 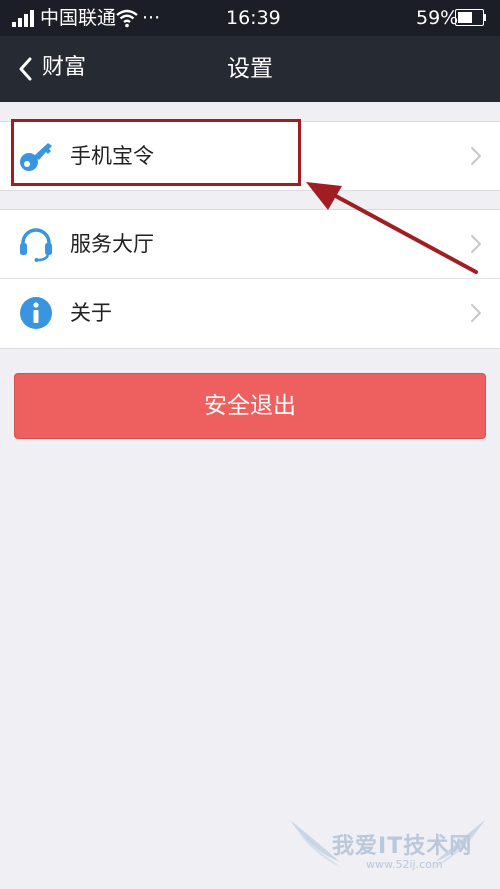 I want to click on watermark: 我爱IT技术网 www.52ij.com, so click(x=387, y=847).